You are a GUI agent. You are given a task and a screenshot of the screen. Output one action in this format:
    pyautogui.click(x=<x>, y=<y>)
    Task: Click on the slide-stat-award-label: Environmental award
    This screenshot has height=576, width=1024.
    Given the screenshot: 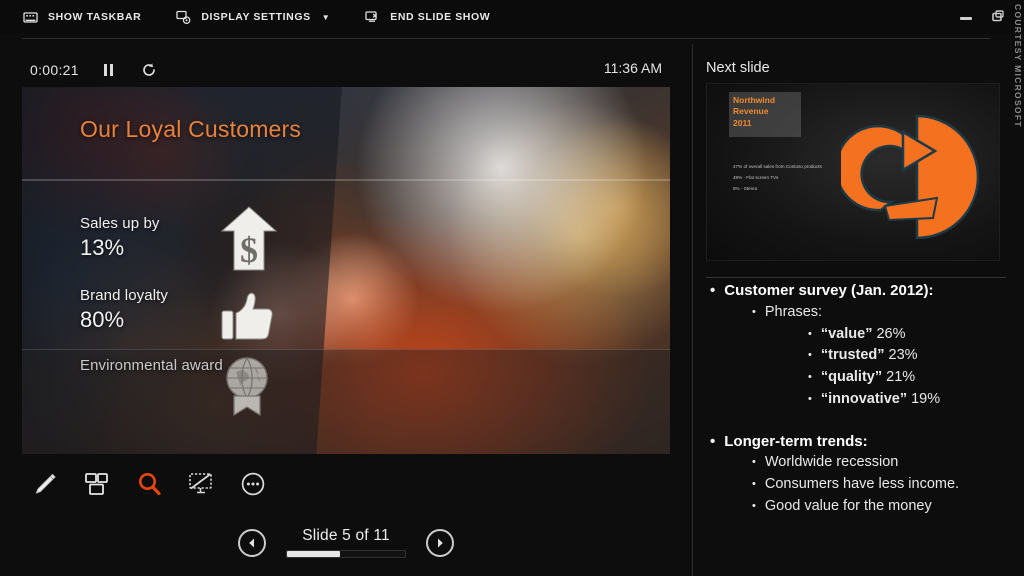 What is the action you would take?
    pyautogui.click(x=151, y=365)
    